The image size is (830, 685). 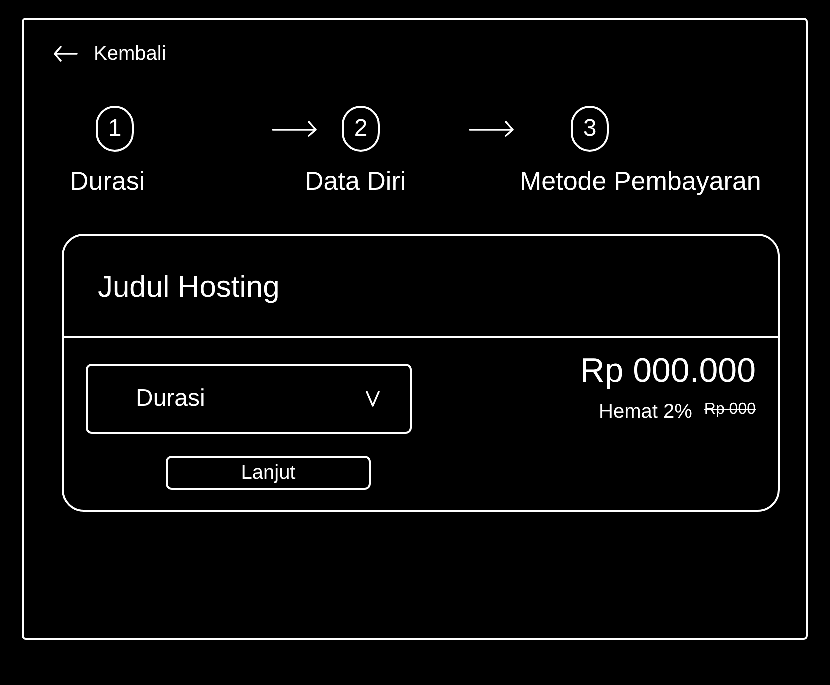 I want to click on step-label: Metode Pembayaran, so click(x=641, y=181).